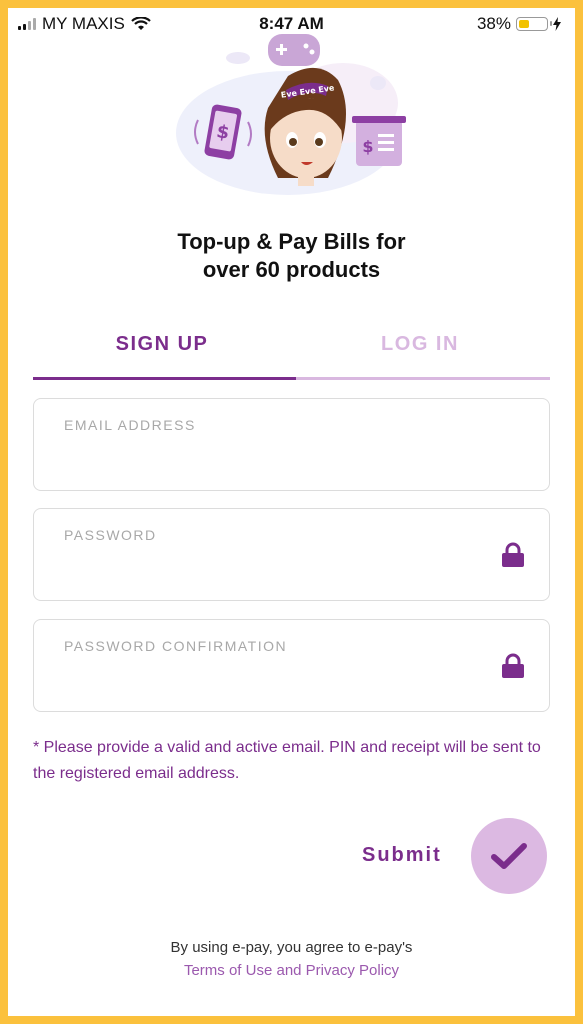 The image size is (583, 1024). Describe the element at coordinates (291, 947) in the screenshot. I see `legal-text: By using e-pay, you agree to e-pay's` at that location.